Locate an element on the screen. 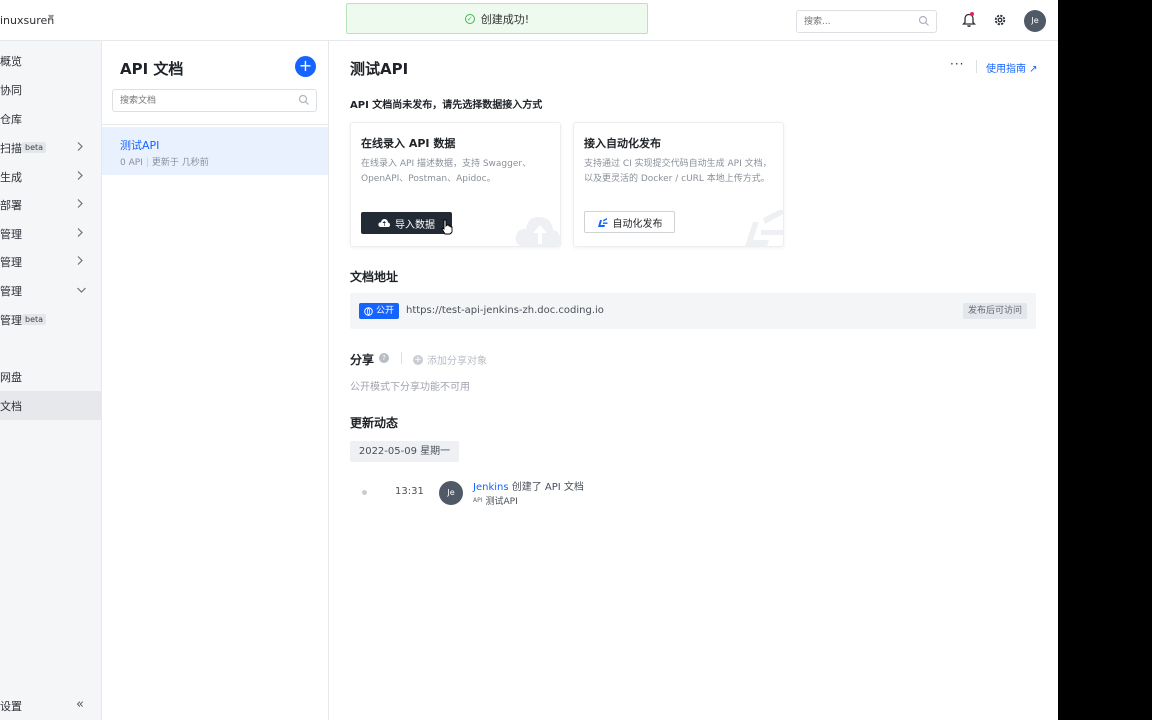  doc-search is located at coordinates (214, 100).